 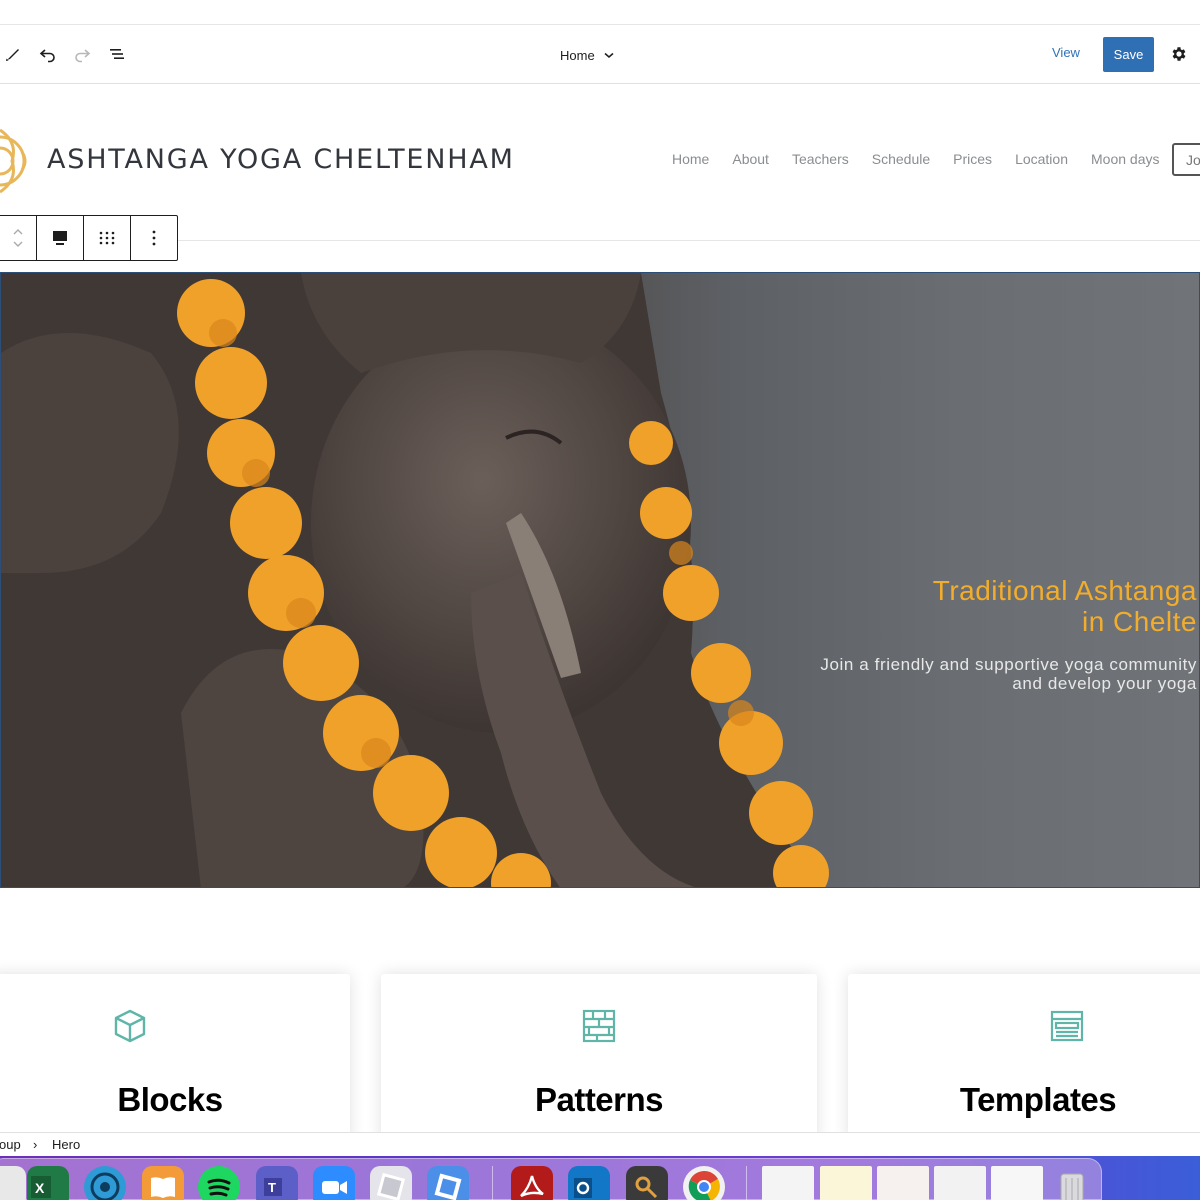 I want to click on hero-heading-line-2: in Chelte, so click(x=1139, y=621).